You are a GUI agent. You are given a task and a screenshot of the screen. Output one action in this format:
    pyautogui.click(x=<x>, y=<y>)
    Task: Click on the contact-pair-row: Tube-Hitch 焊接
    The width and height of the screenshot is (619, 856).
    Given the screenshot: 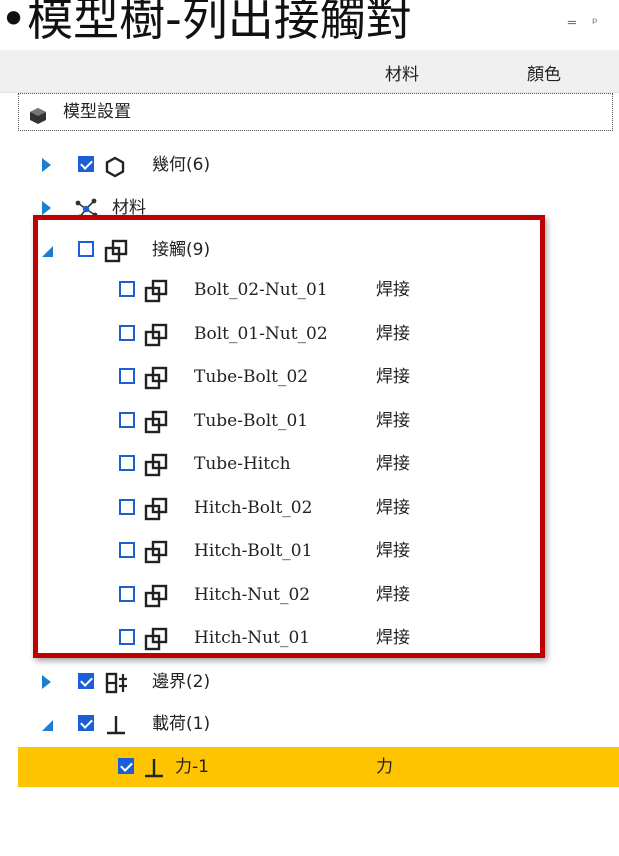 What is the action you would take?
    pyautogui.click(x=309, y=464)
    